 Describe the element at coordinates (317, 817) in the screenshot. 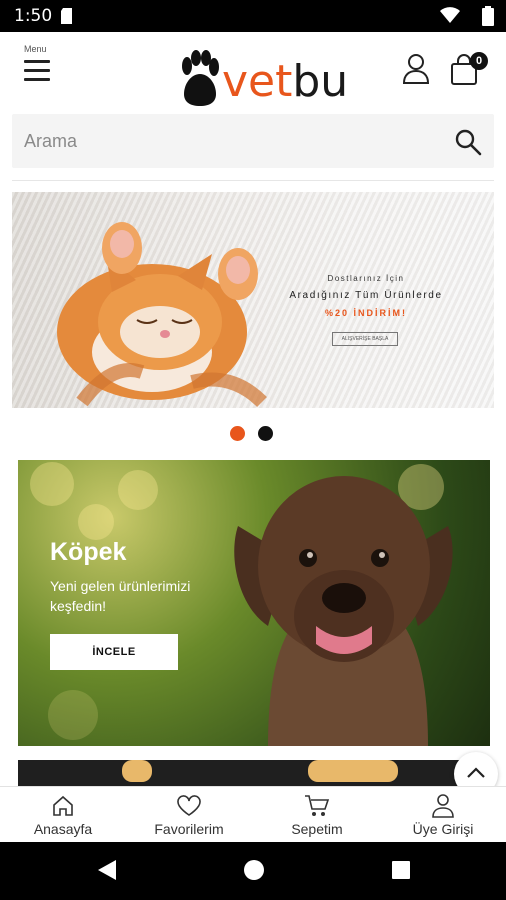

I see `tab-cart: Sepetim` at that location.